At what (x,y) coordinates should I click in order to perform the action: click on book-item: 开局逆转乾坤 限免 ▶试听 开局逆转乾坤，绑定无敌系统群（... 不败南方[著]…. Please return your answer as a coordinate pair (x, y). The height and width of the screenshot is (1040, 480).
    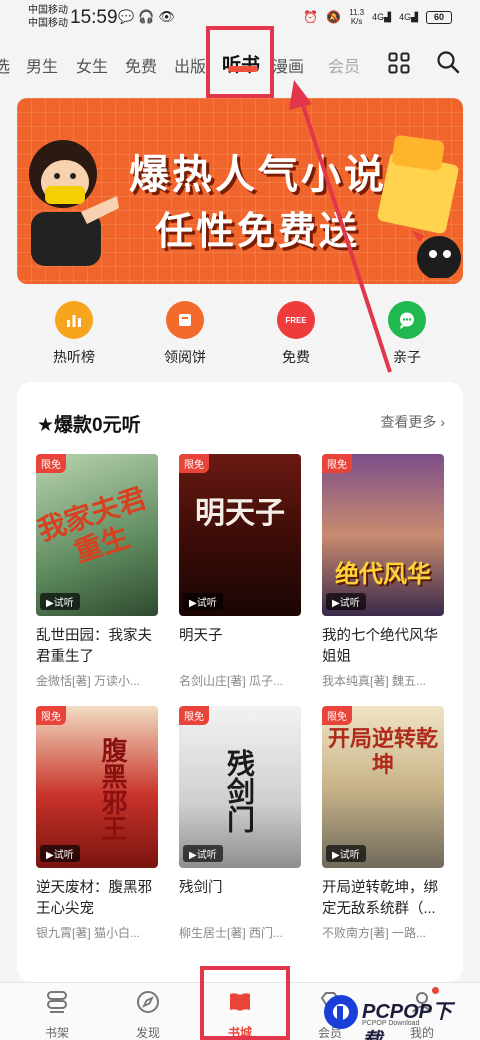
    Looking at the image, I should click on (383, 823).